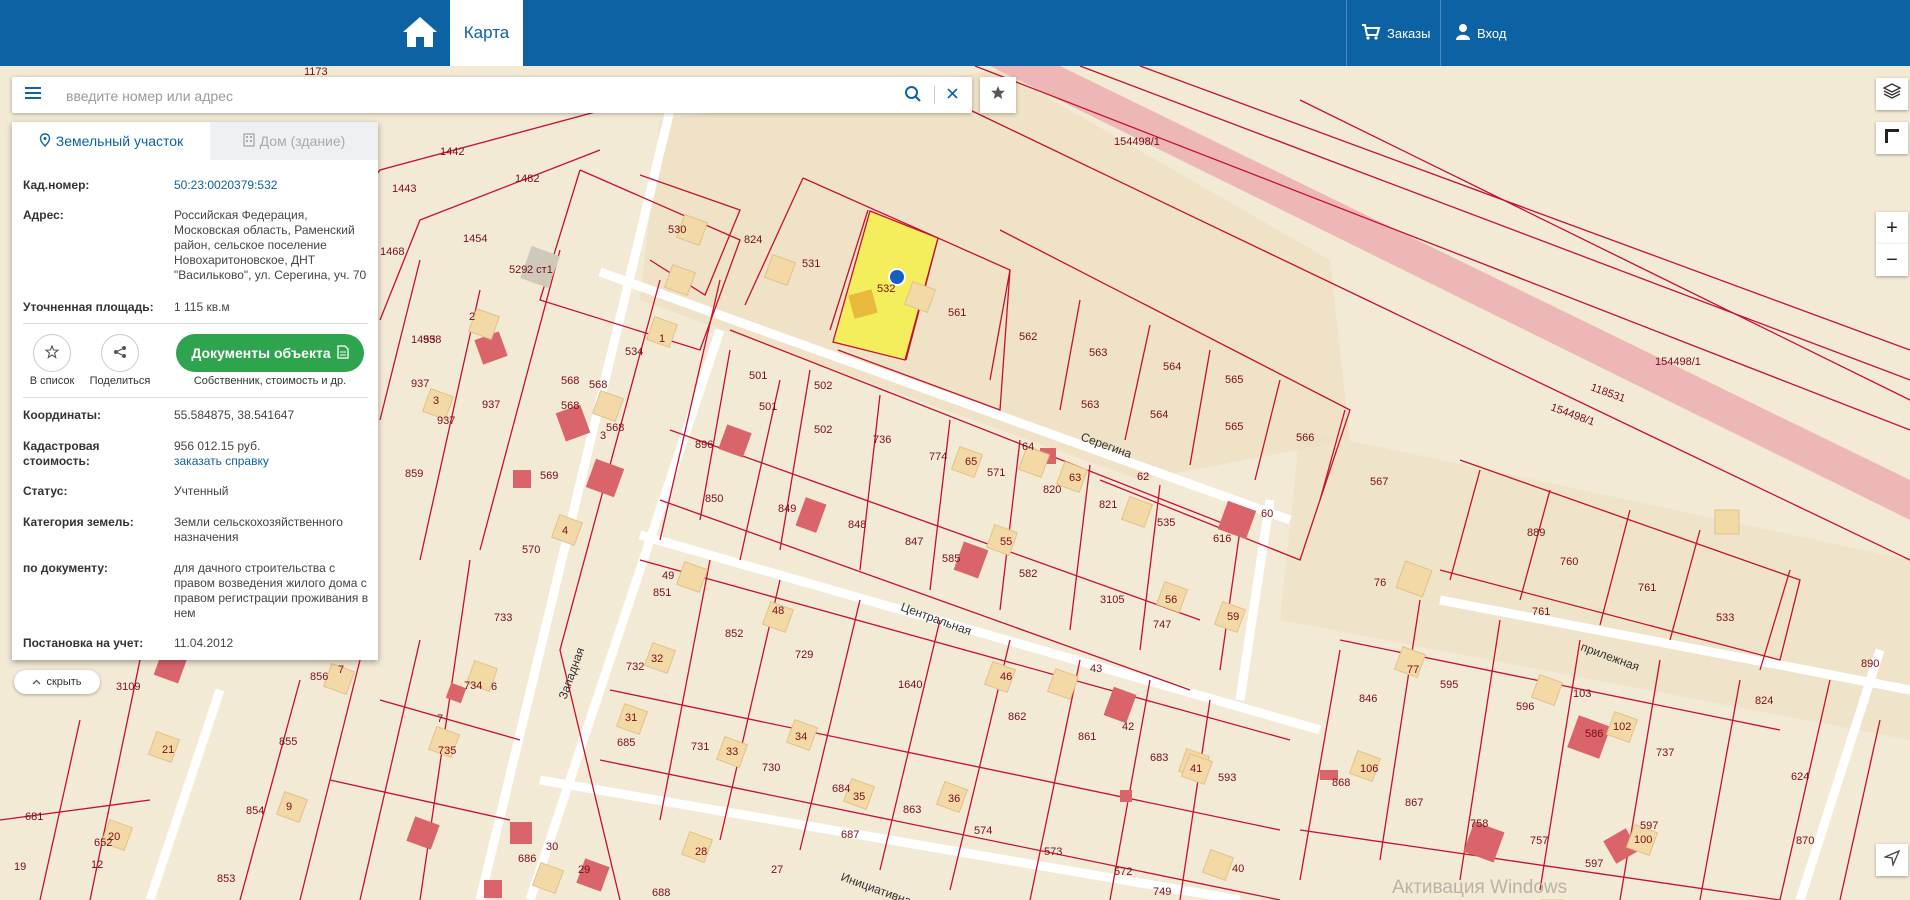 This screenshot has height=900, width=1910. Describe the element at coordinates (701, 852) in the screenshot. I see `svg-text: 28` at that location.